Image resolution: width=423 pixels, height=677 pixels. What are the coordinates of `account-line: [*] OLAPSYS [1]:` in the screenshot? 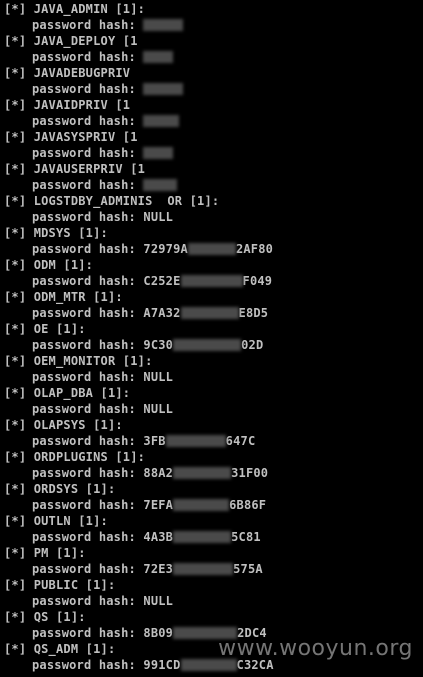 It's located at (63, 425).